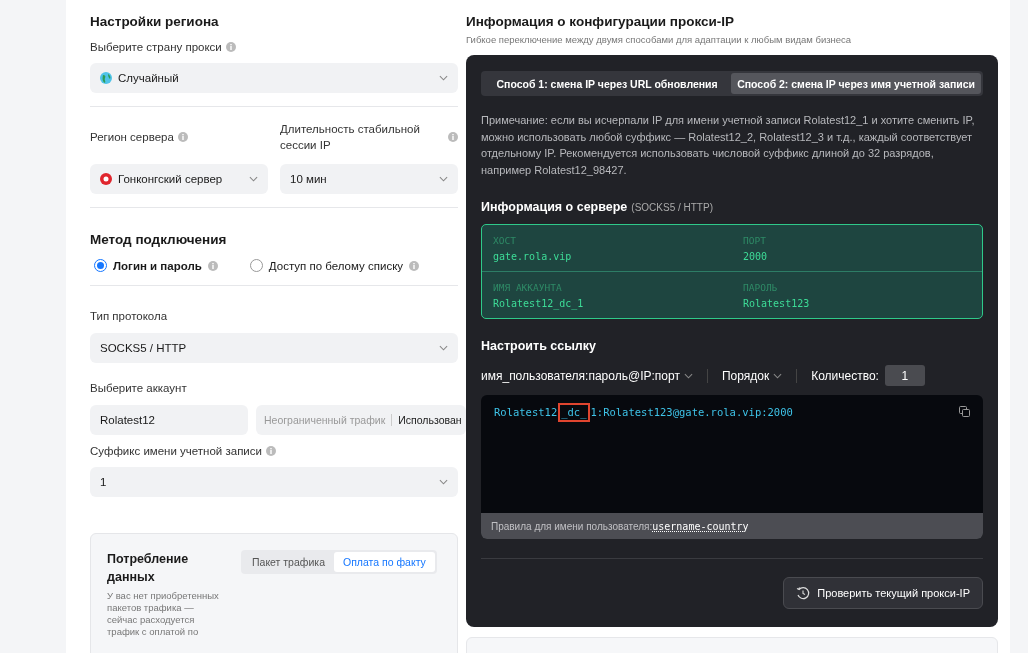  What do you see at coordinates (369, 179) in the screenshot?
I see `session-duration-select: 10 мин` at bounding box center [369, 179].